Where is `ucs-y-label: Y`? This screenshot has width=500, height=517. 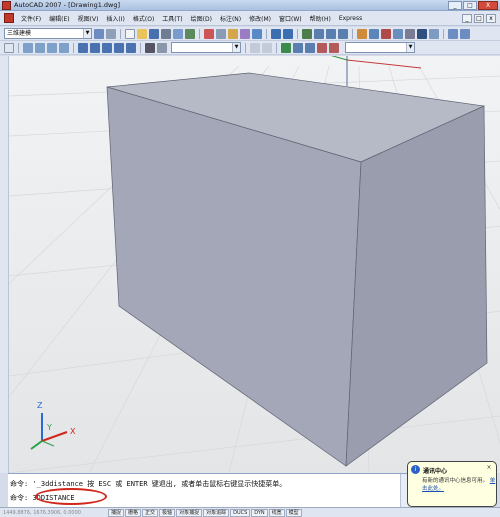 ucs-y-label: Y is located at coordinates (49, 427).